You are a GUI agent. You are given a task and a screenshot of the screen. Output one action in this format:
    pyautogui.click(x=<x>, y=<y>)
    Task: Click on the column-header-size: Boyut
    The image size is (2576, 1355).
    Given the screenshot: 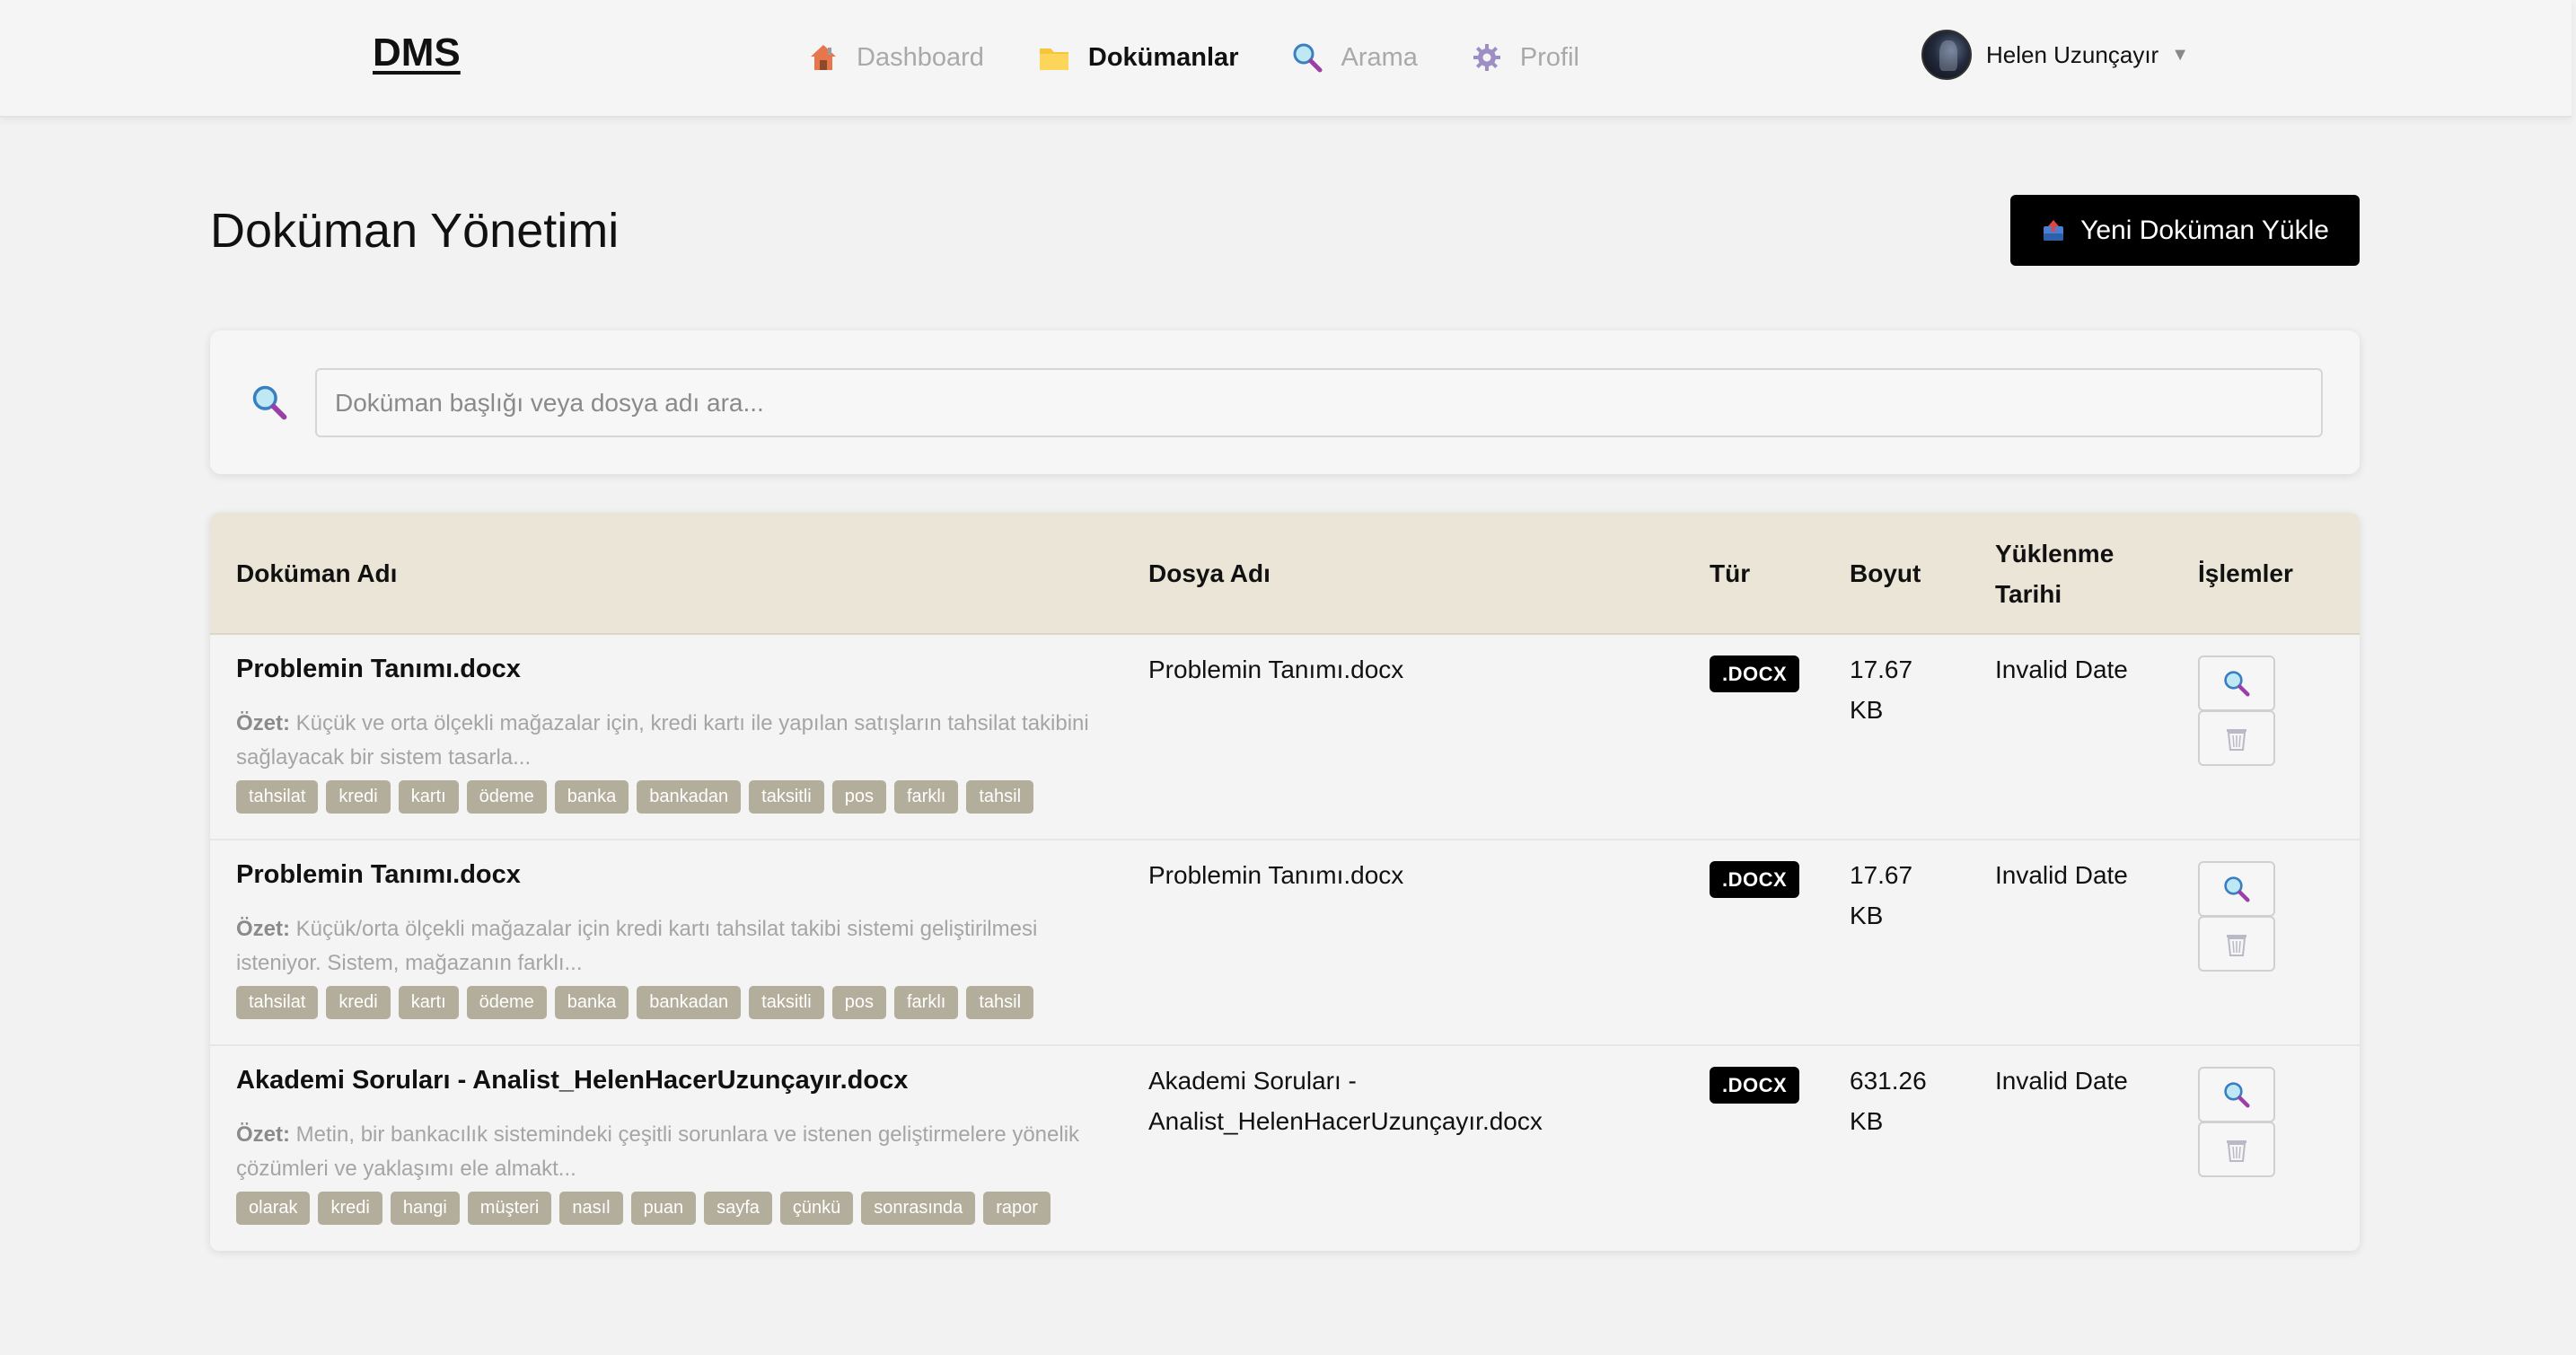 What is the action you would take?
    pyautogui.click(x=1885, y=573)
    